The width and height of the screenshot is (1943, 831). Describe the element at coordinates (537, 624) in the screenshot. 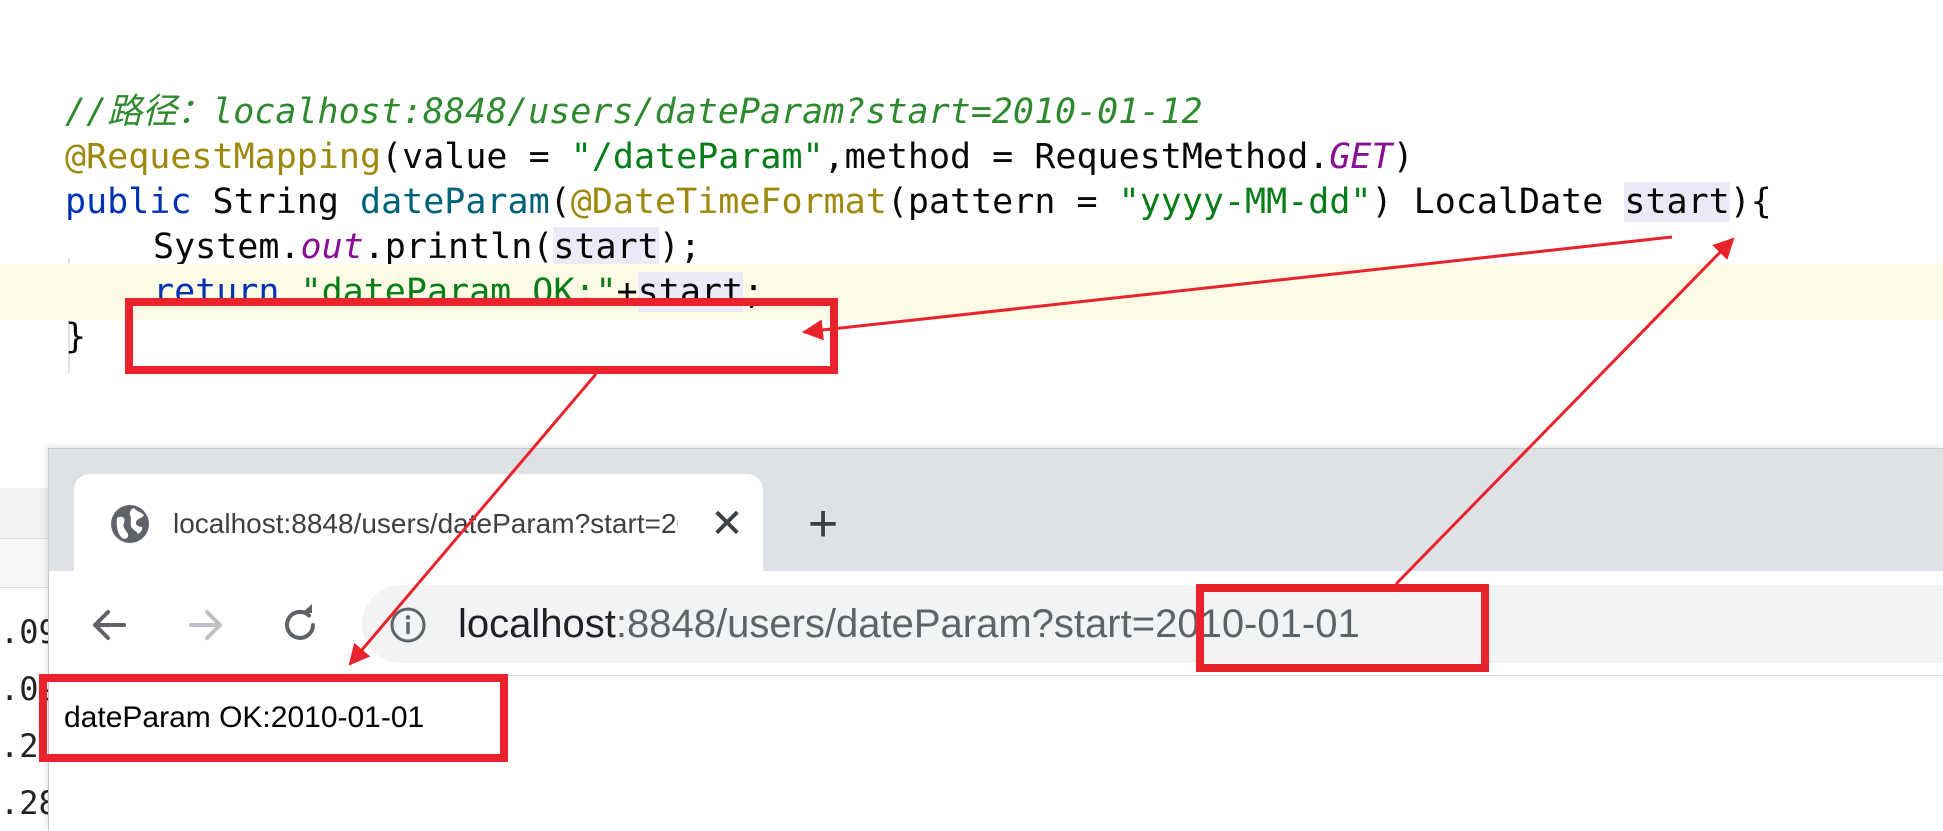

I see `url-host: localhost` at that location.